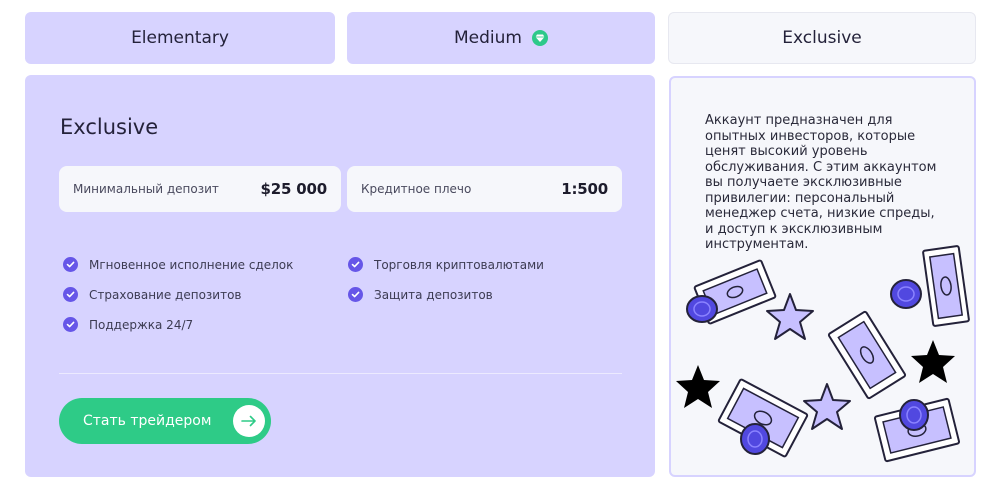 This screenshot has height=488, width=998. What do you see at coordinates (488, 38) in the screenshot?
I see `tab-medium-label: Medium` at bounding box center [488, 38].